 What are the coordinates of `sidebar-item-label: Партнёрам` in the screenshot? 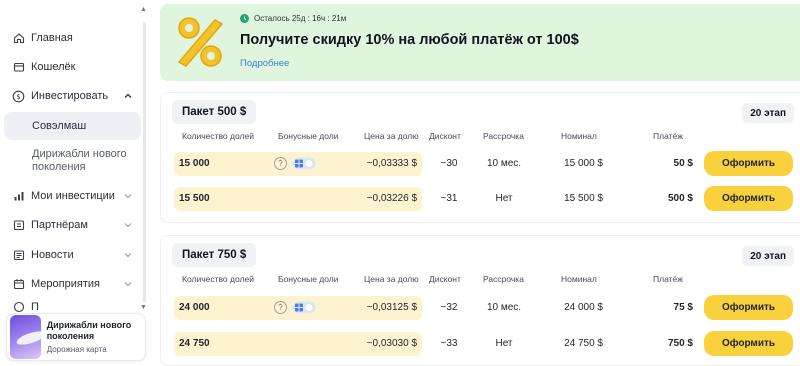 It's located at (59, 225).